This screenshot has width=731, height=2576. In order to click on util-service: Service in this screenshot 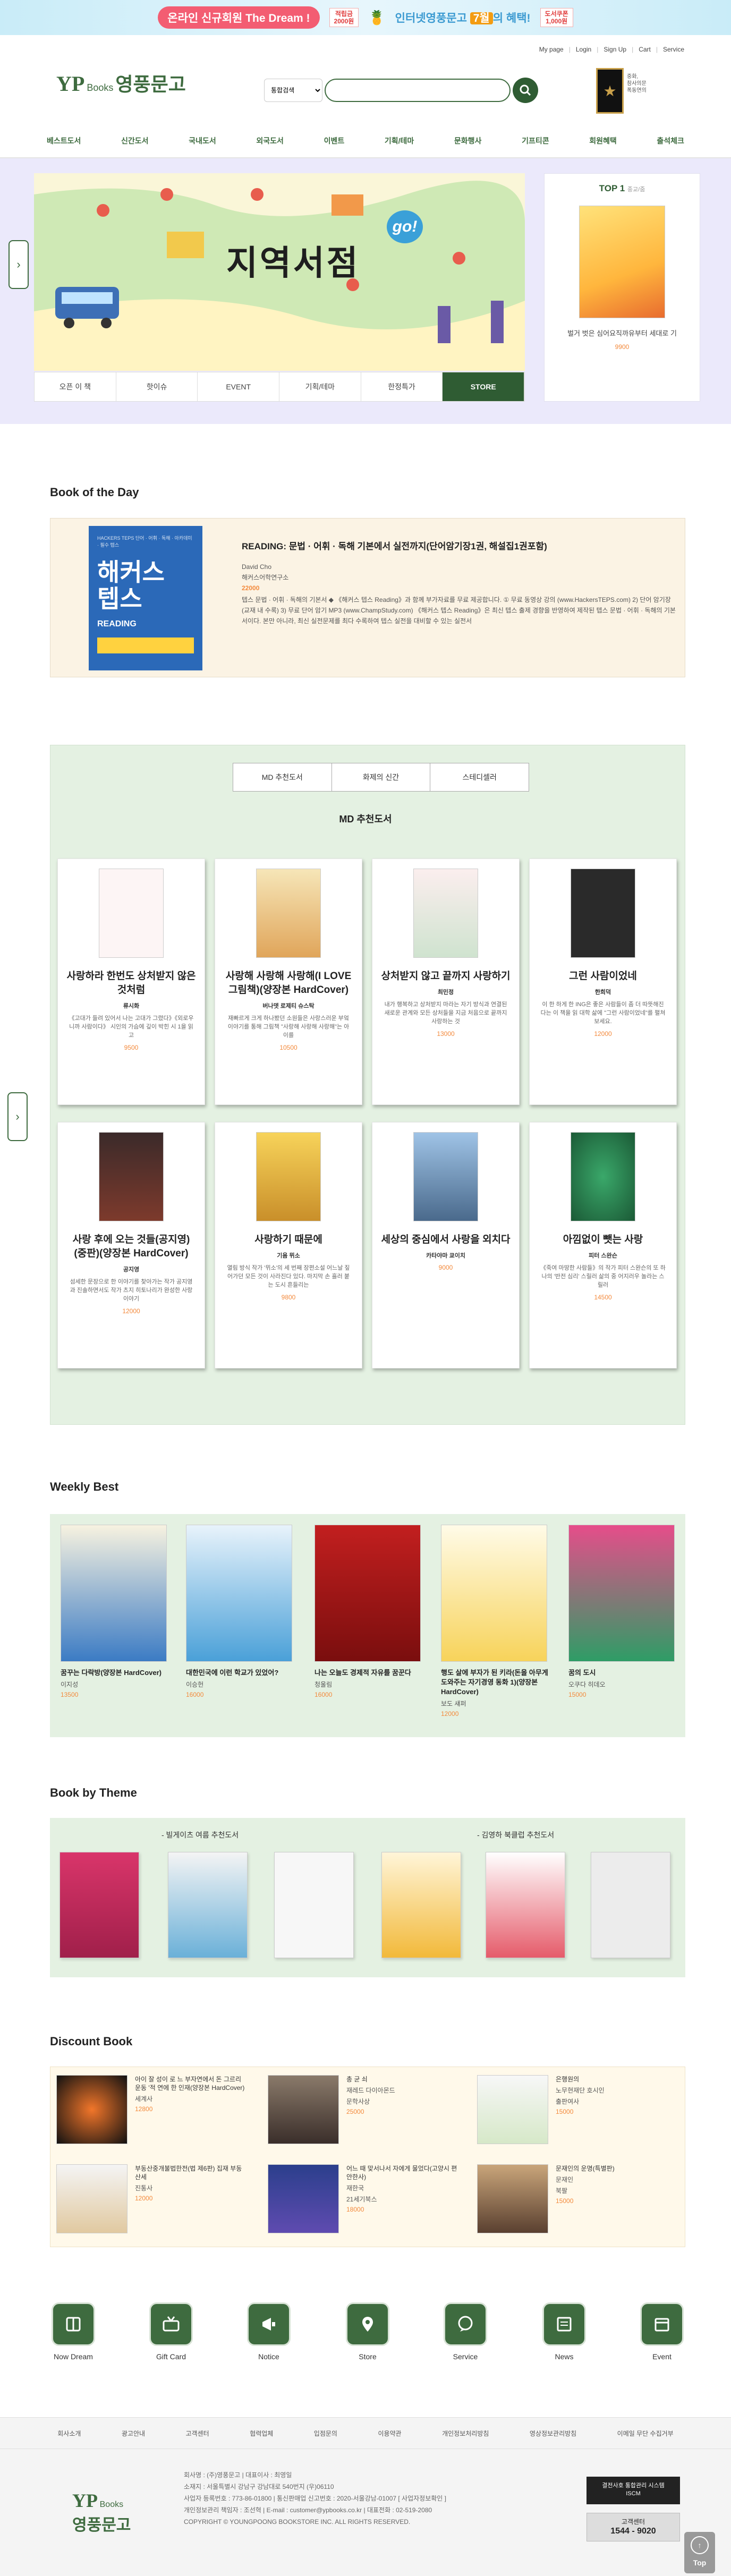, I will do `click(673, 49)`.